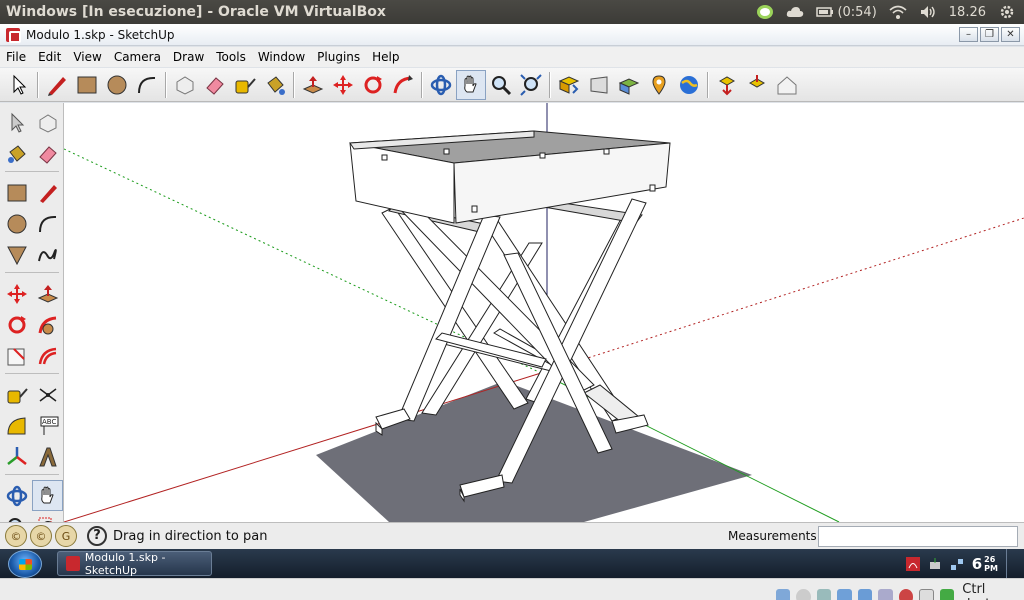 The image size is (1024, 600). Describe the element at coordinates (41, 536) in the screenshot. I see `credits-icon: ©` at that location.